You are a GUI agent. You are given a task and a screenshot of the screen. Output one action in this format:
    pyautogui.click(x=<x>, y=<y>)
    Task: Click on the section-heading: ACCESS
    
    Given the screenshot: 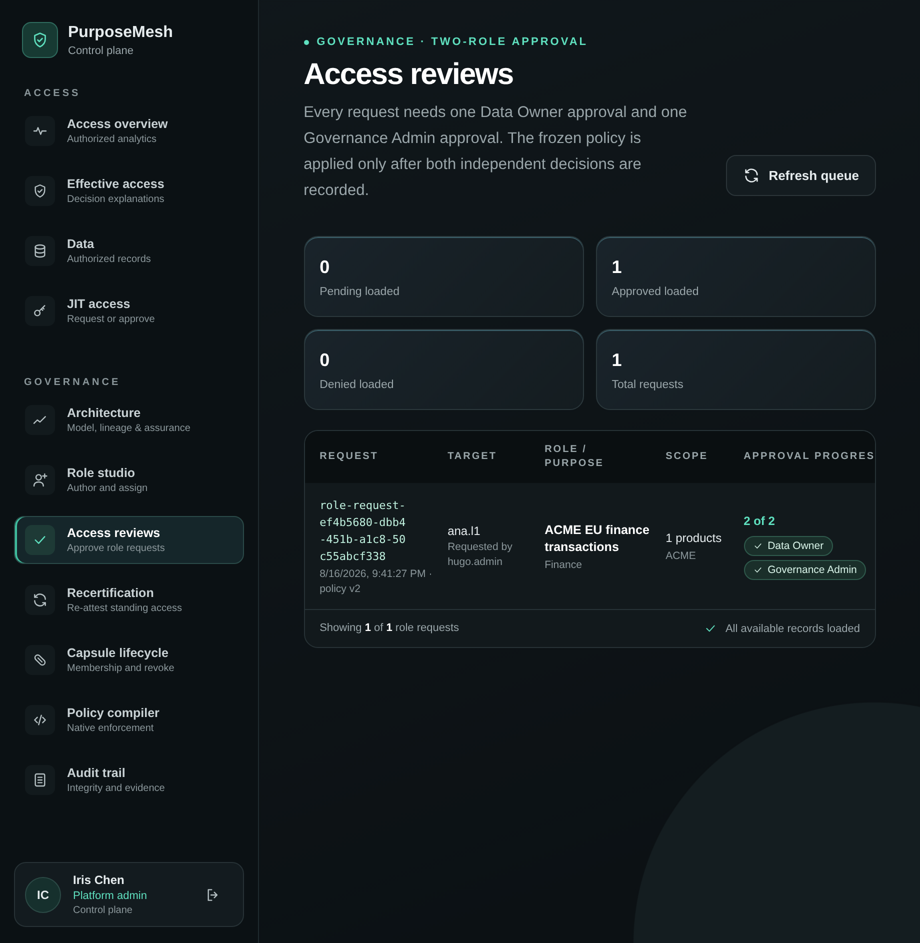 What is the action you would take?
    pyautogui.click(x=53, y=93)
    